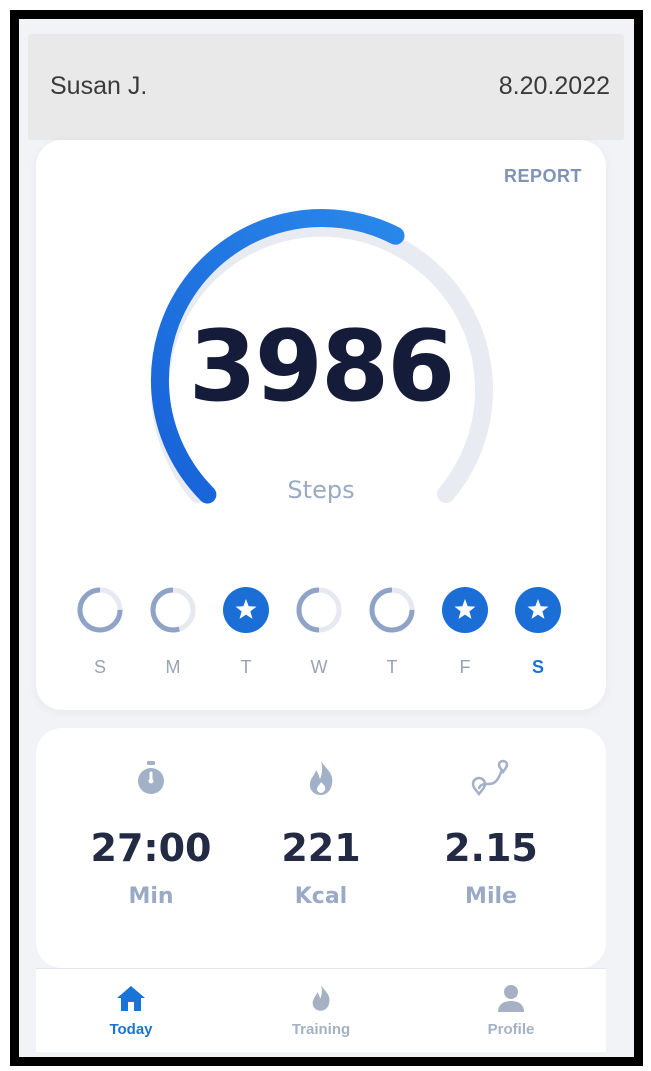  What do you see at coordinates (151, 777) in the screenshot?
I see `stopwatch-icon` at bounding box center [151, 777].